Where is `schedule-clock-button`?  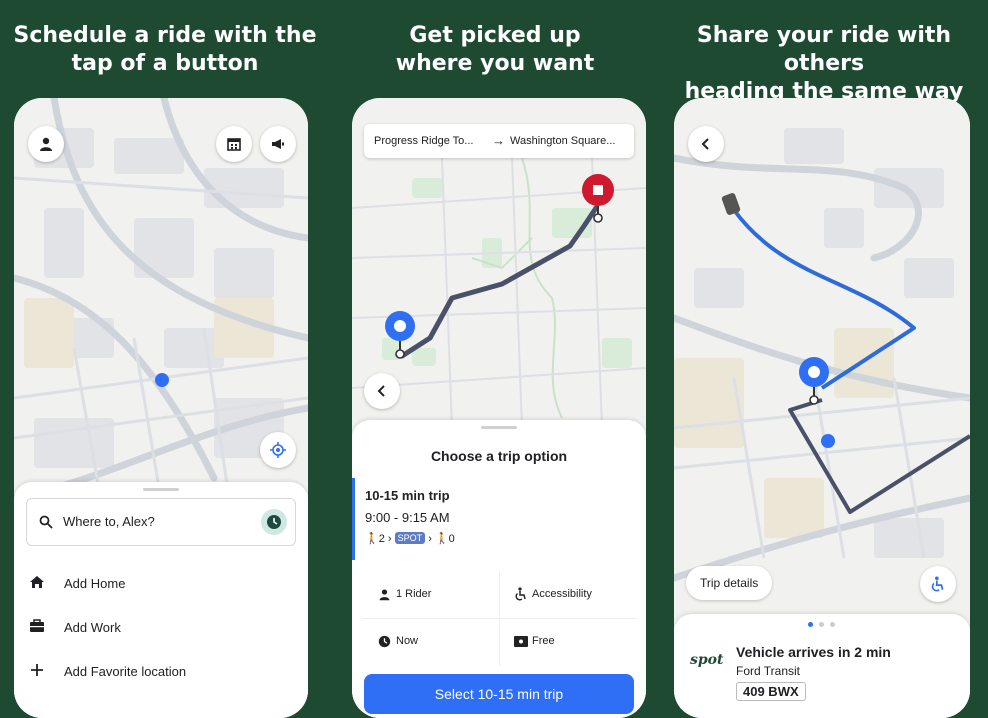
schedule-clock-button is located at coordinates (274, 522).